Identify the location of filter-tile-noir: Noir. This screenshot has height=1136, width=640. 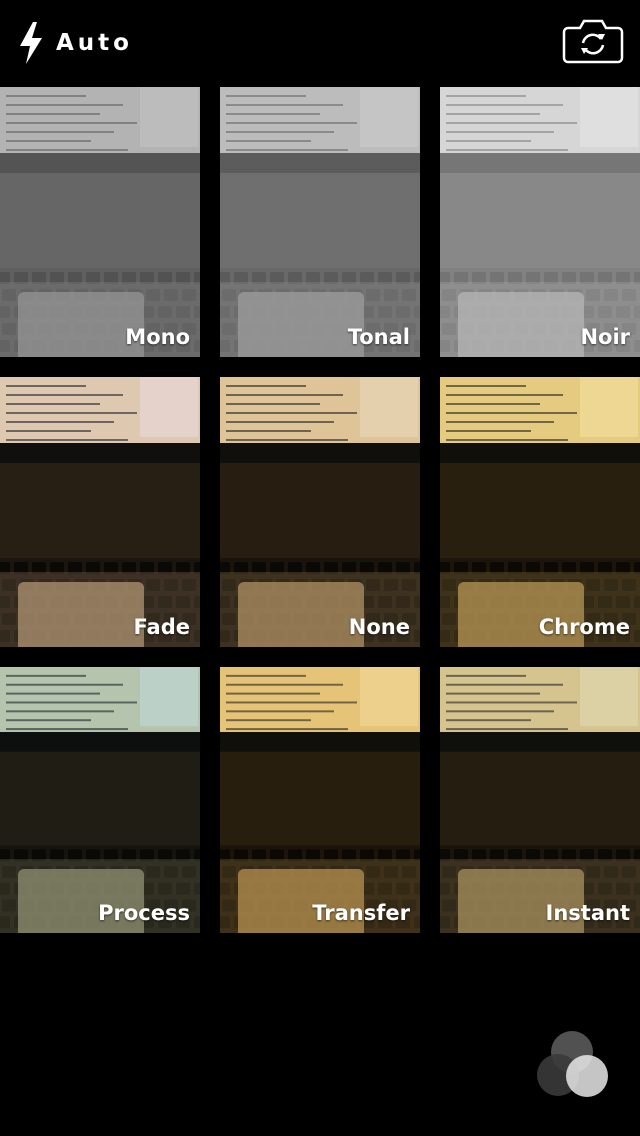
(540, 222).